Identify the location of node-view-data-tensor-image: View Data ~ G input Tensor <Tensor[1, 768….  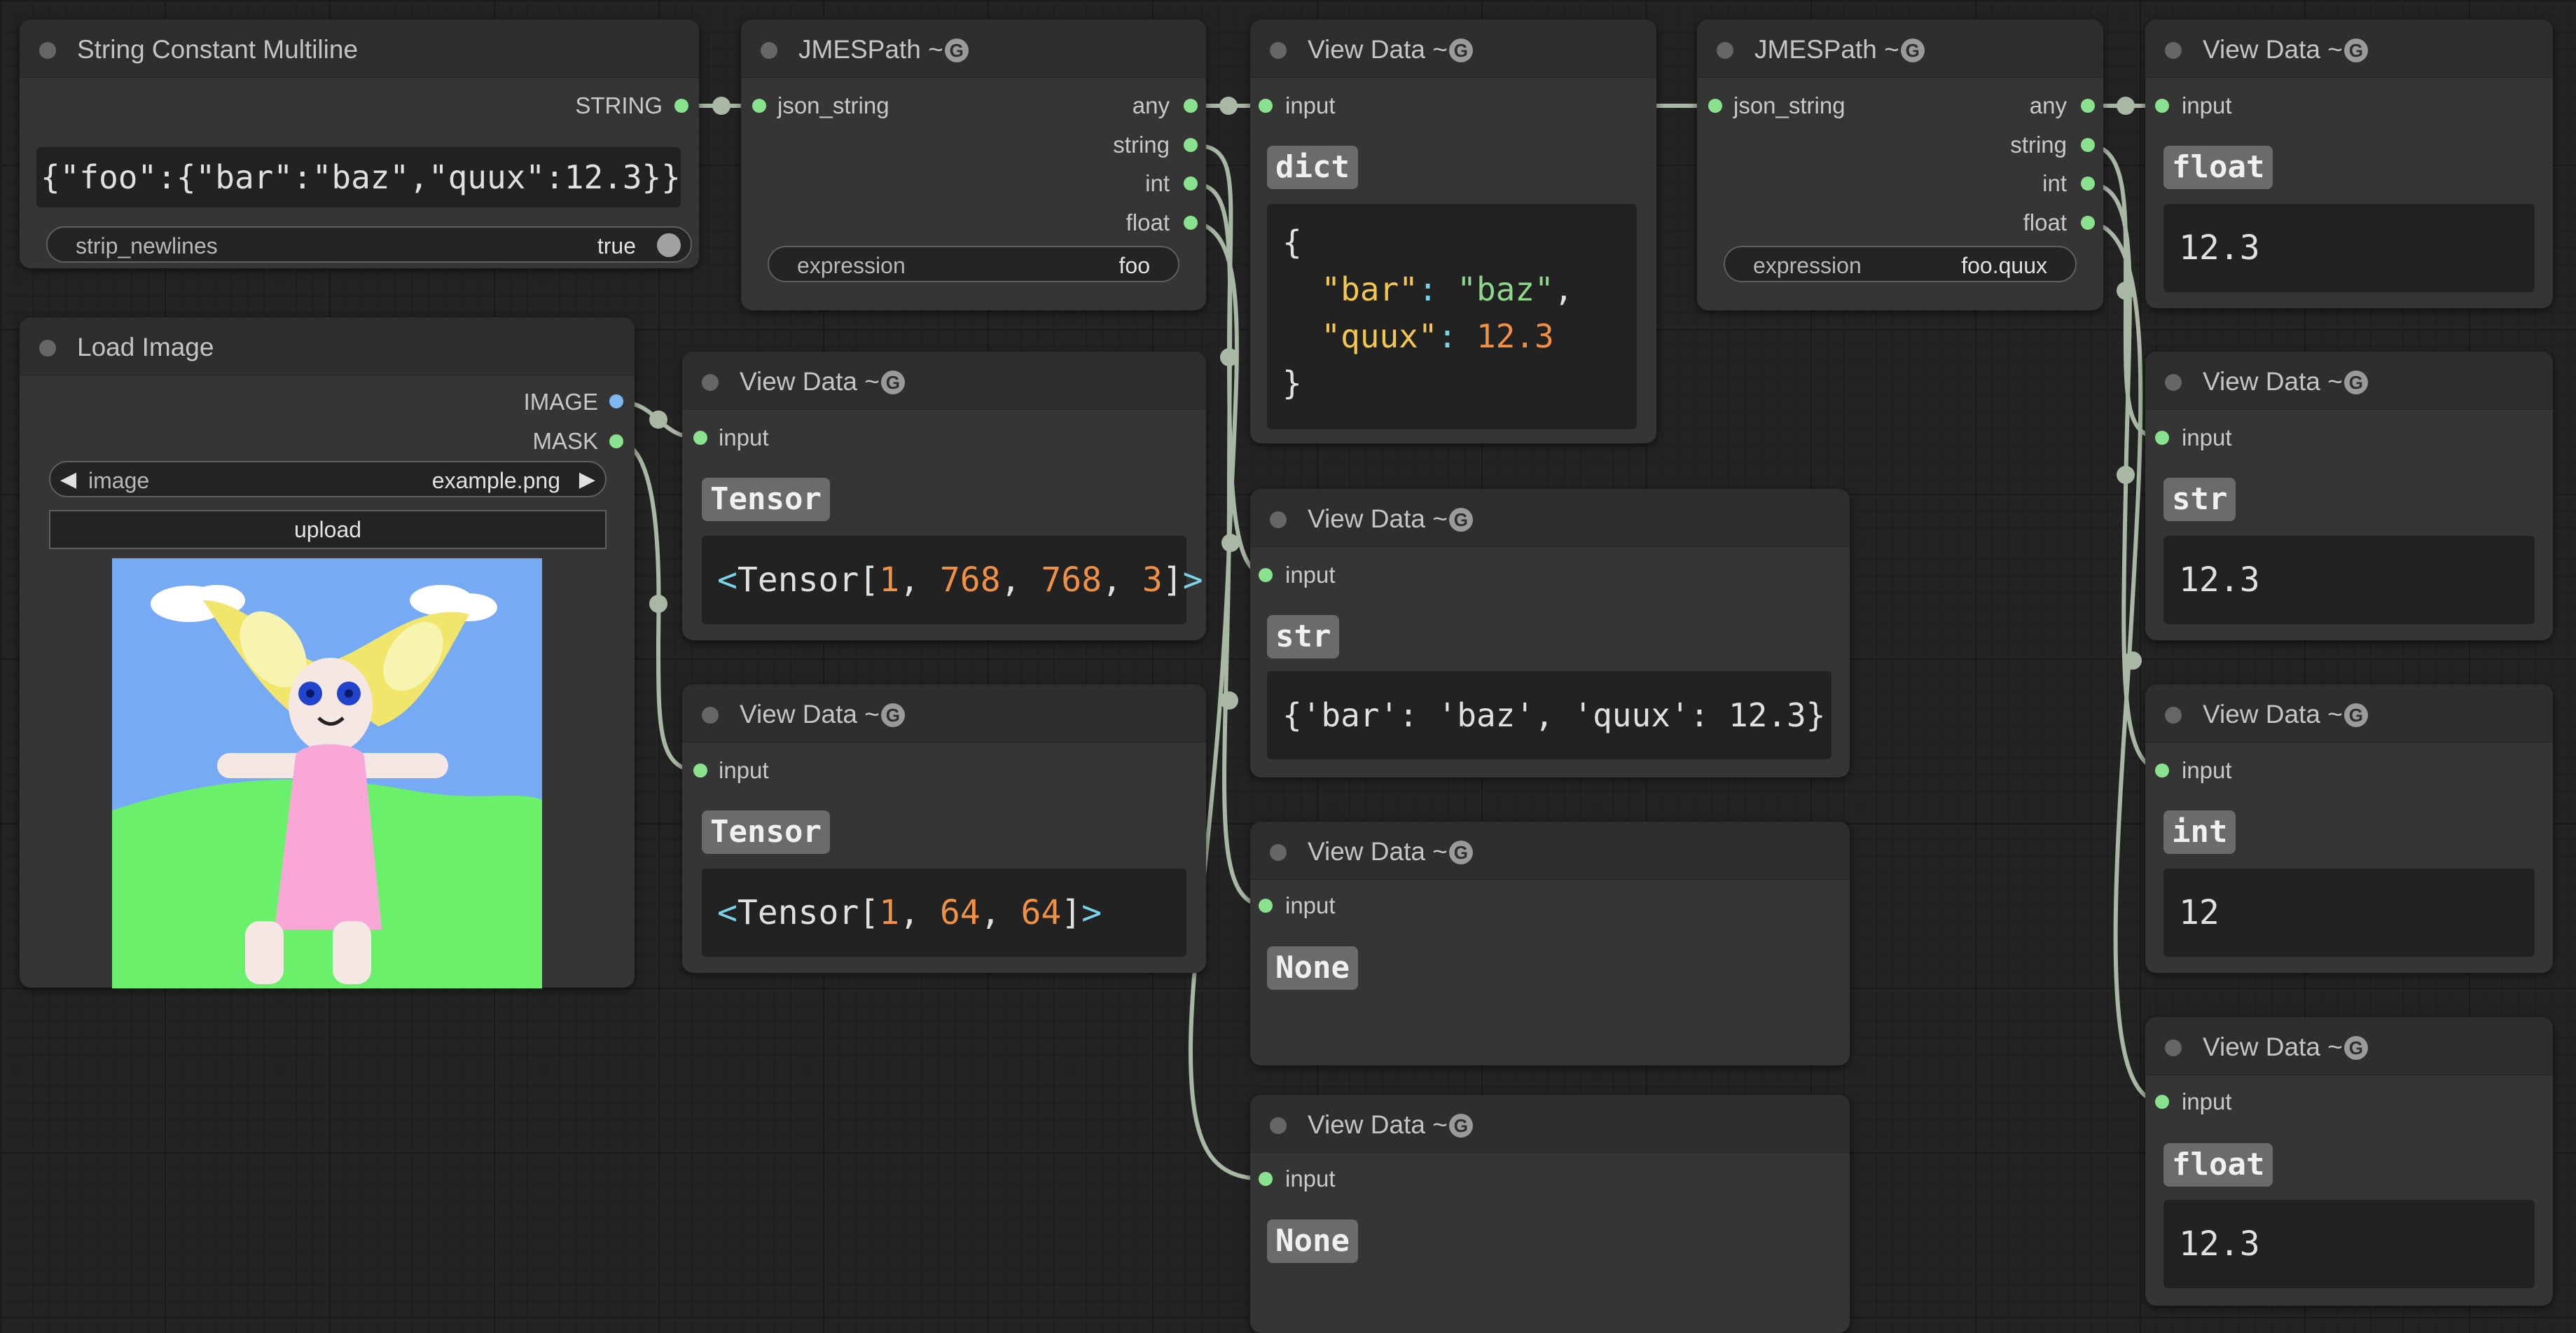
(944, 496).